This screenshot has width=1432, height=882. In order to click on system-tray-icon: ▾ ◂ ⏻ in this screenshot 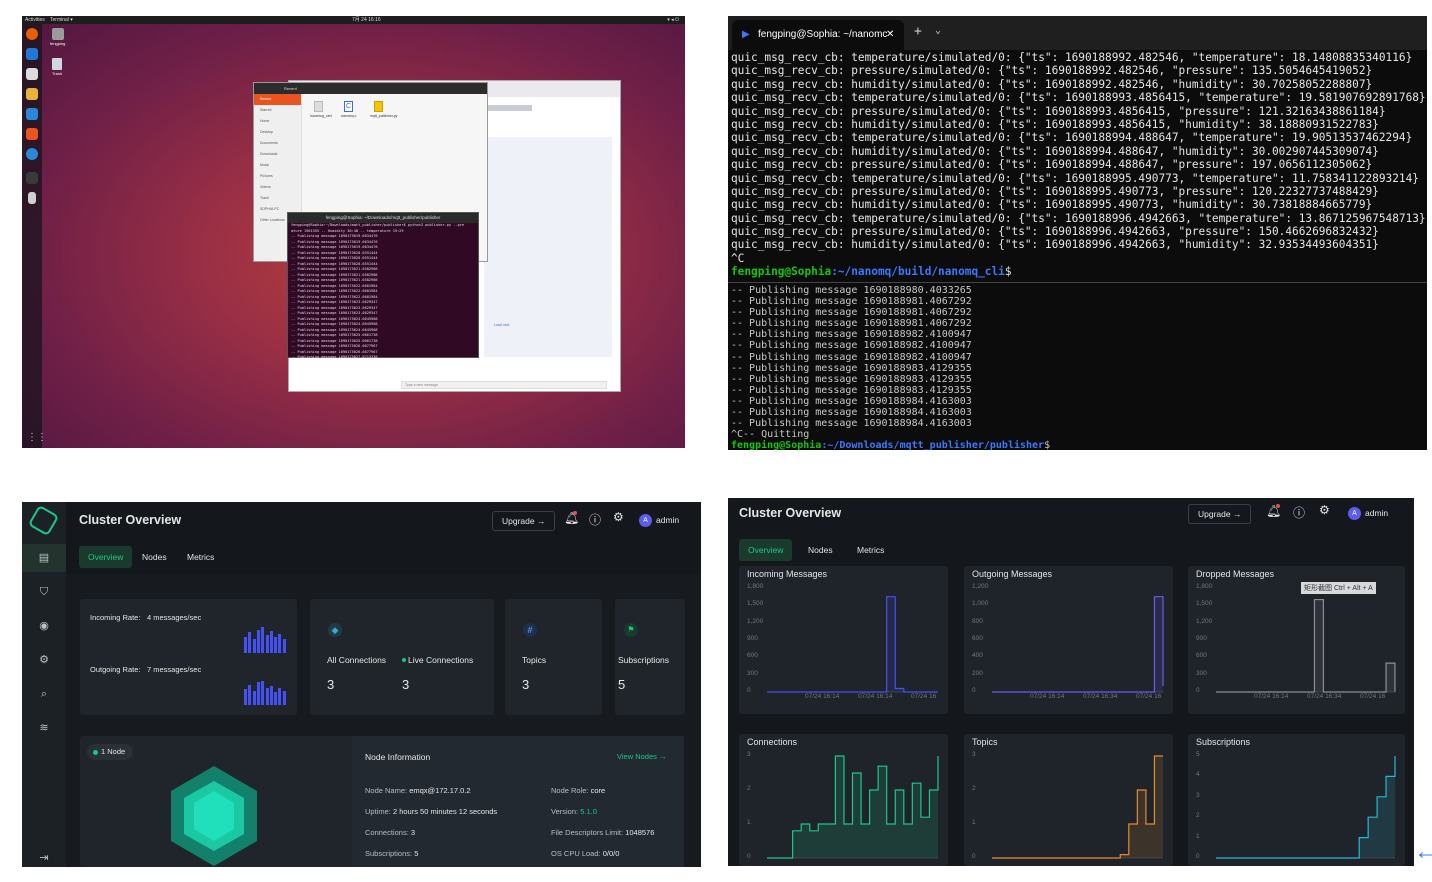, I will do `click(673, 20)`.